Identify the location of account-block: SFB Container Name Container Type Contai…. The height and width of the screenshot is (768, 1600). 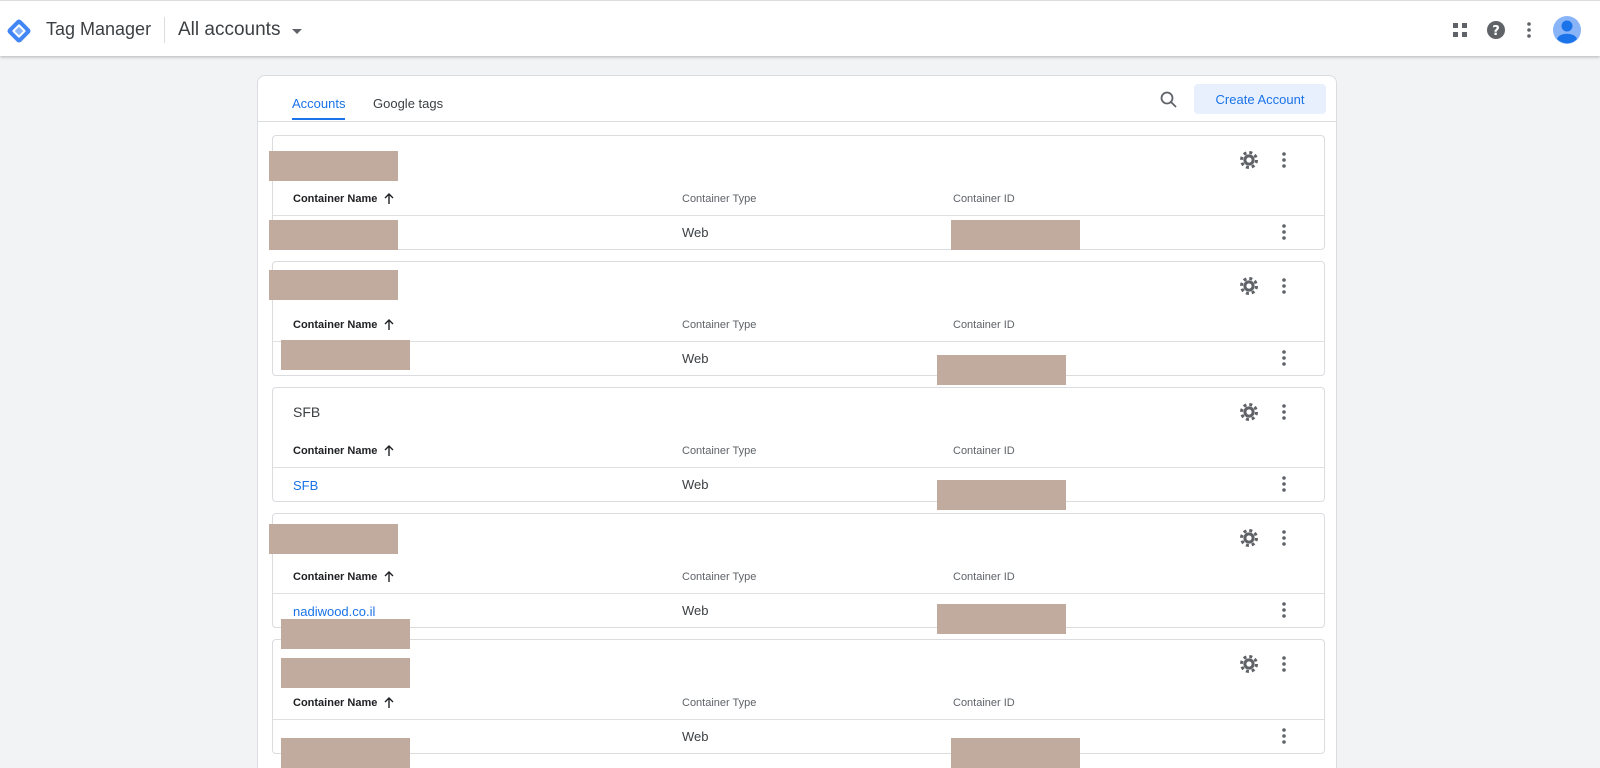
(798, 444).